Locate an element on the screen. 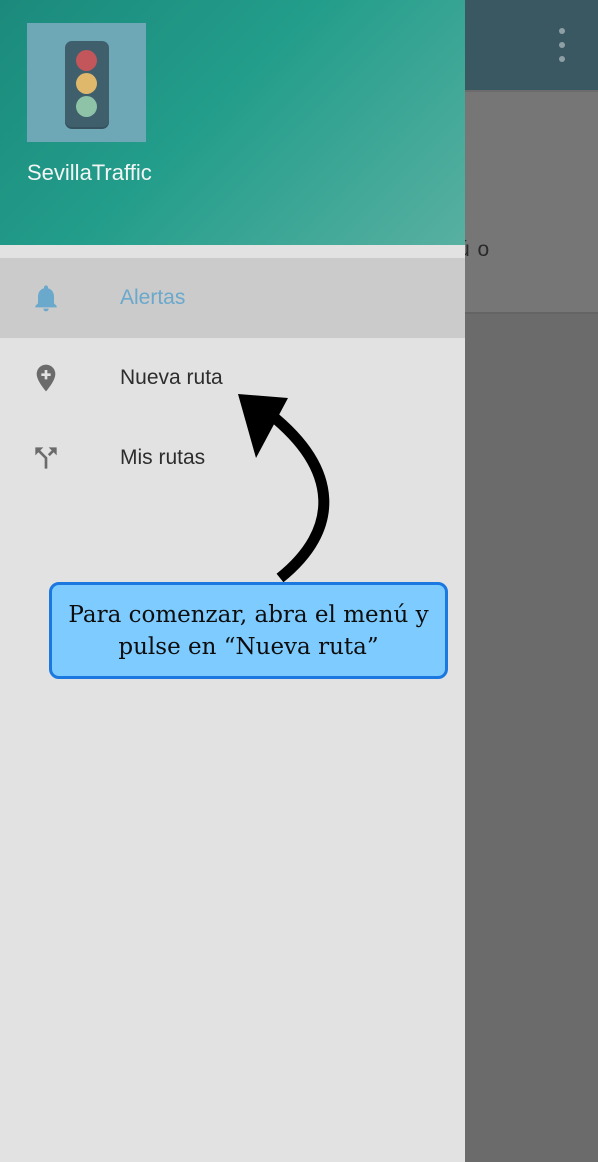 The width and height of the screenshot is (598, 1162). tutorial-arrow-icon is located at coordinates (284, 488).